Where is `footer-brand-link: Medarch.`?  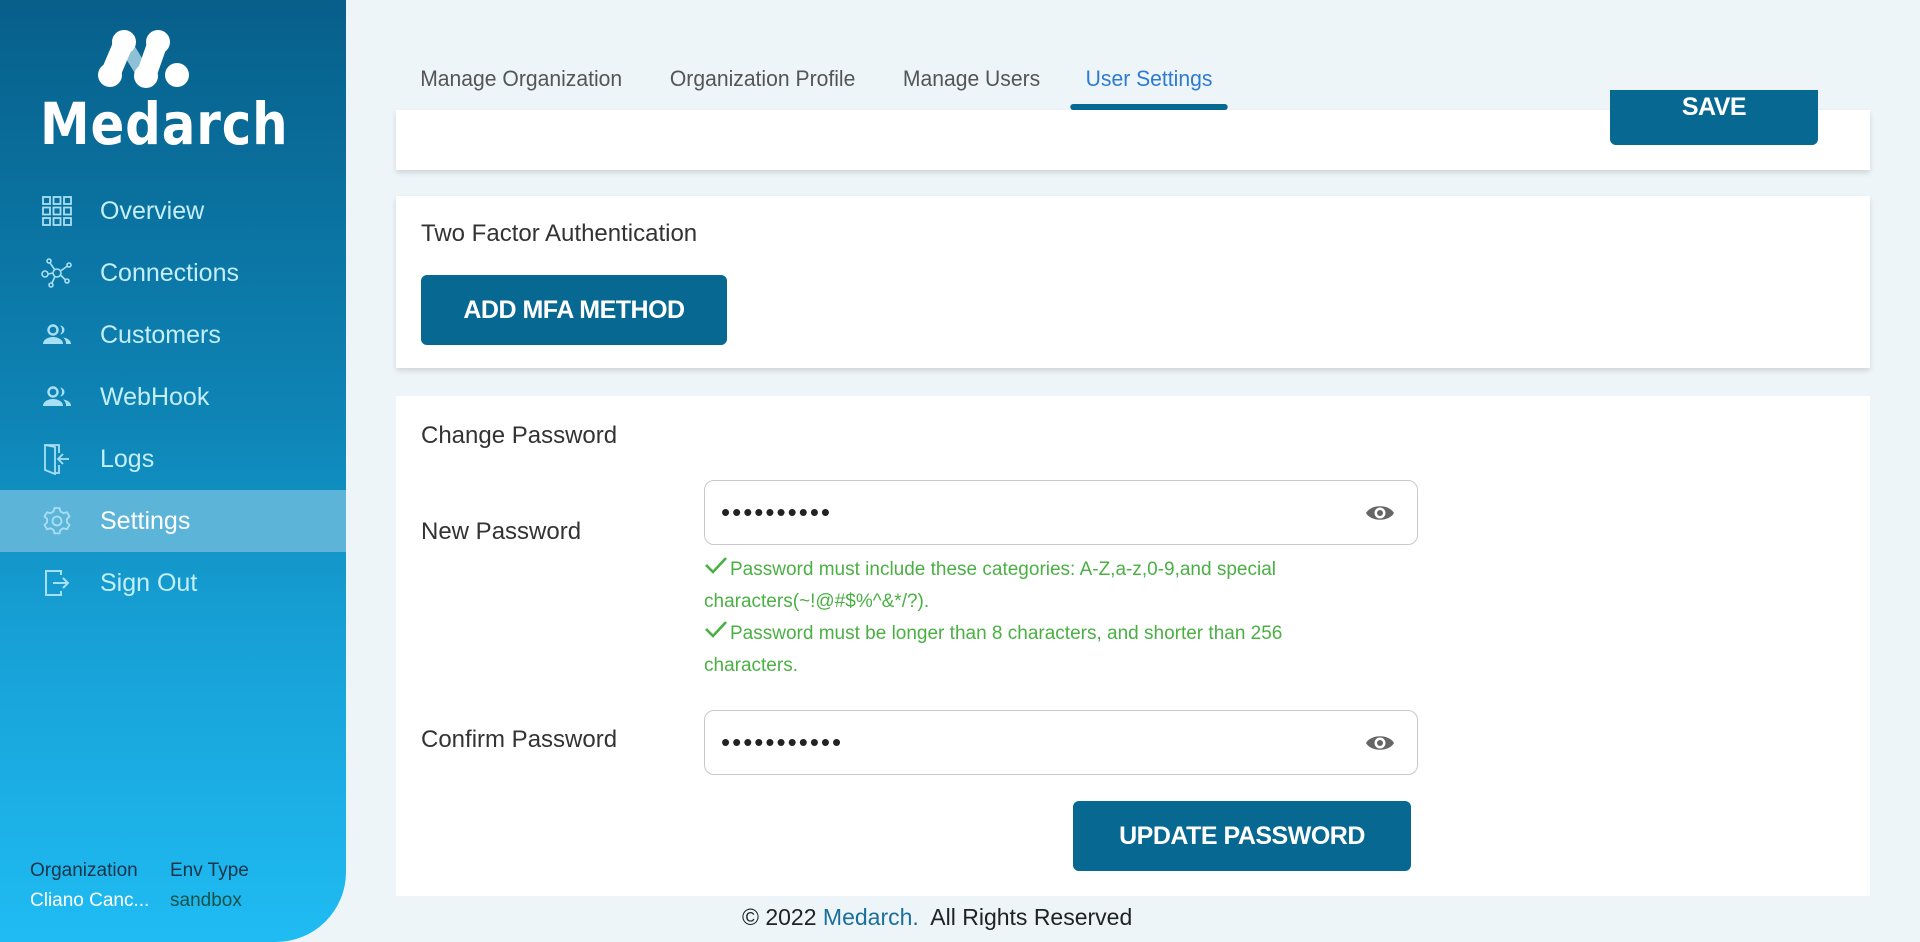 footer-brand-link: Medarch. is located at coordinates (871, 917).